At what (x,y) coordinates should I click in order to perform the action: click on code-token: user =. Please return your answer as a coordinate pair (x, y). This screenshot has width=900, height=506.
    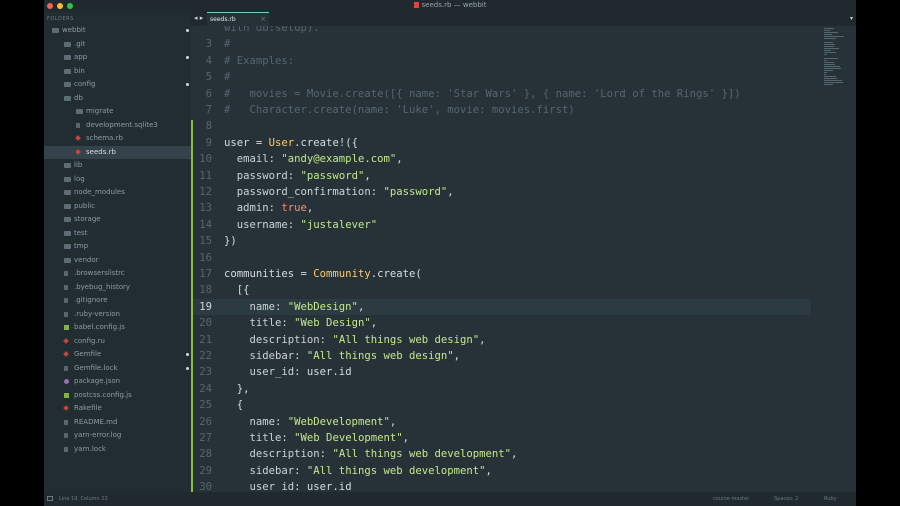
    Looking at the image, I should click on (246, 142).